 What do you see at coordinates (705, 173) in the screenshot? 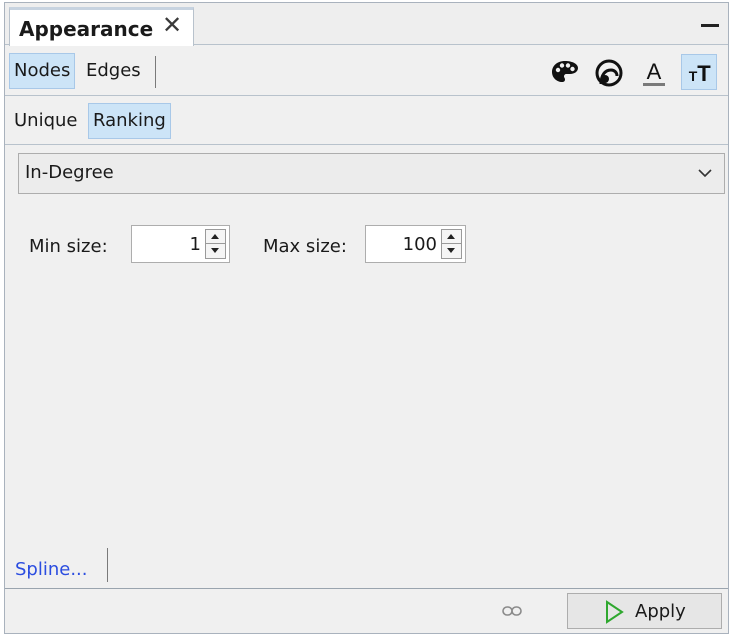
I see `chevron-down-icon` at bounding box center [705, 173].